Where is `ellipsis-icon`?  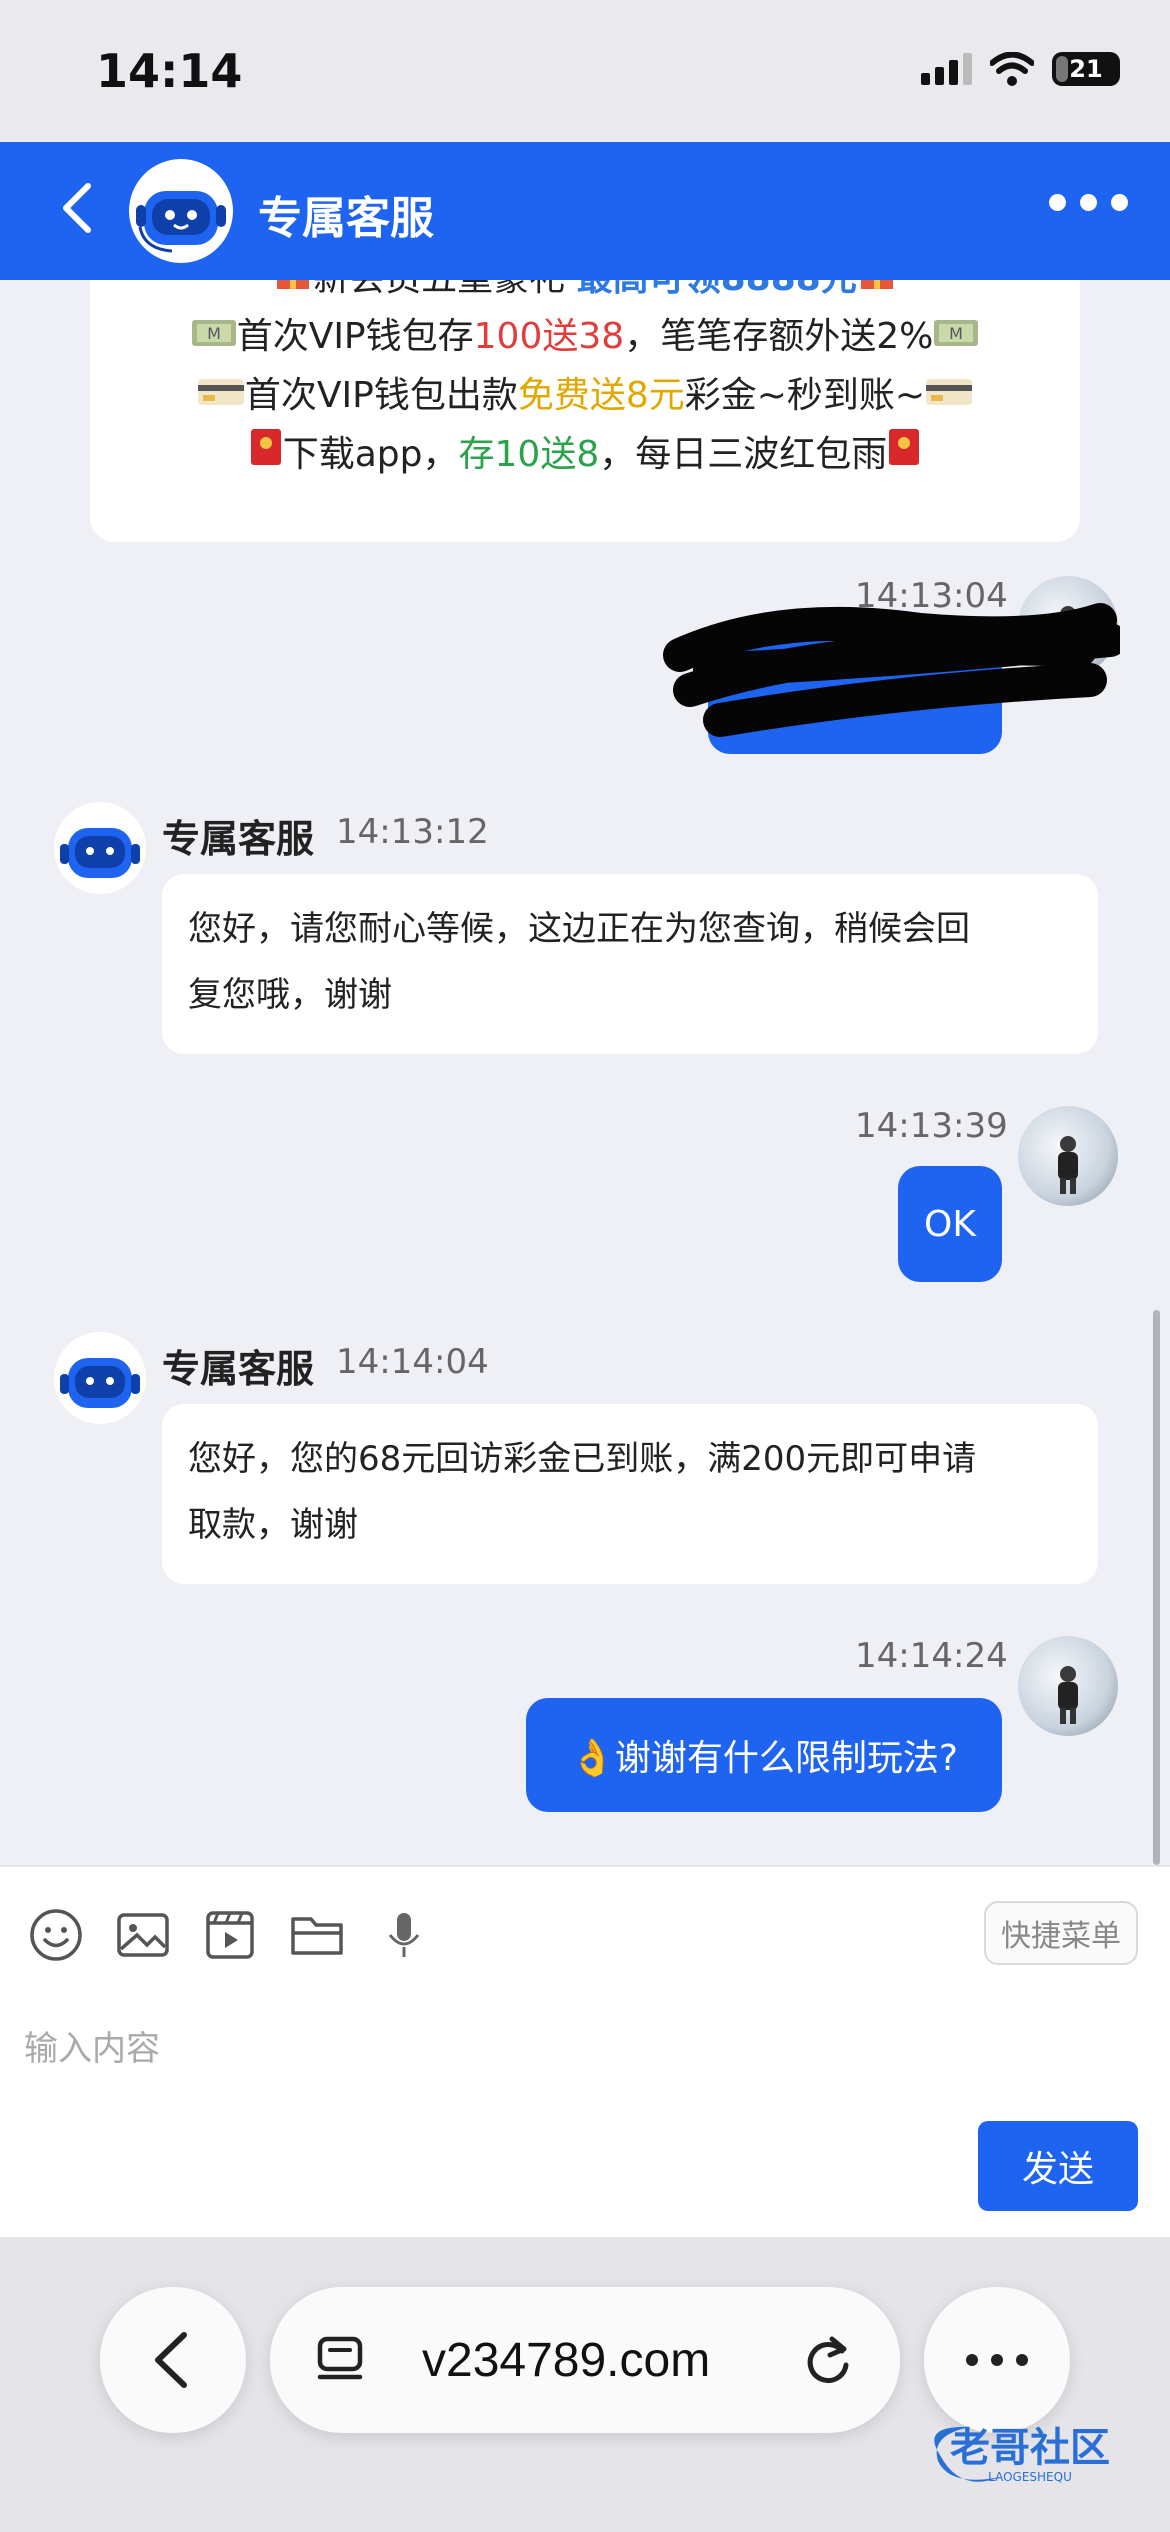 ellipsis-icon is located at coordinates (997, 2360).